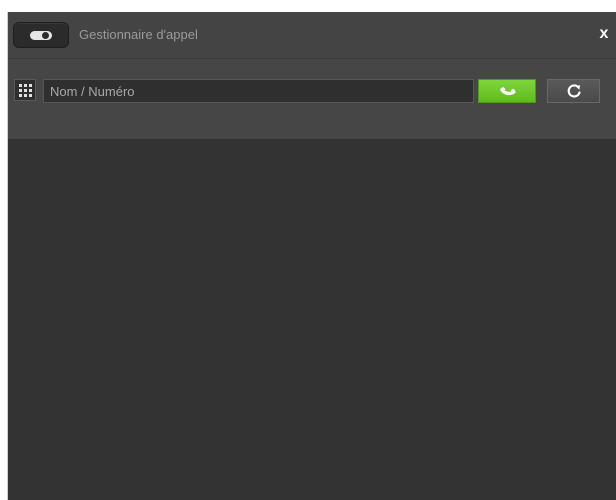  I want to click on toggle-switch-icon, so click(41, 35).